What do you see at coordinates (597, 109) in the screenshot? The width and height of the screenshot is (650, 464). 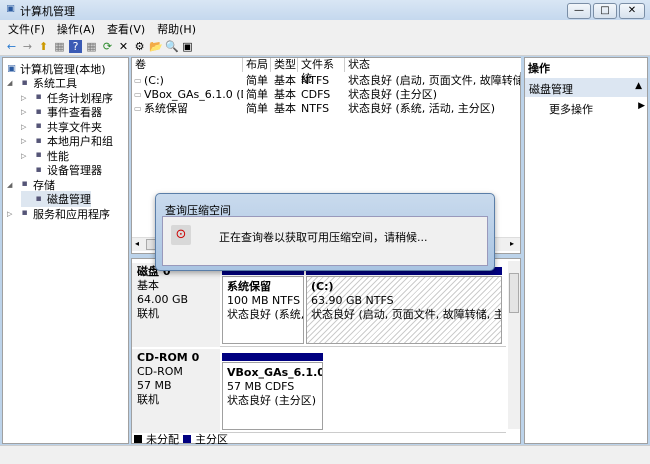 I see `more-actions: 更多操作 ▶` at bounding box center [597, 109].